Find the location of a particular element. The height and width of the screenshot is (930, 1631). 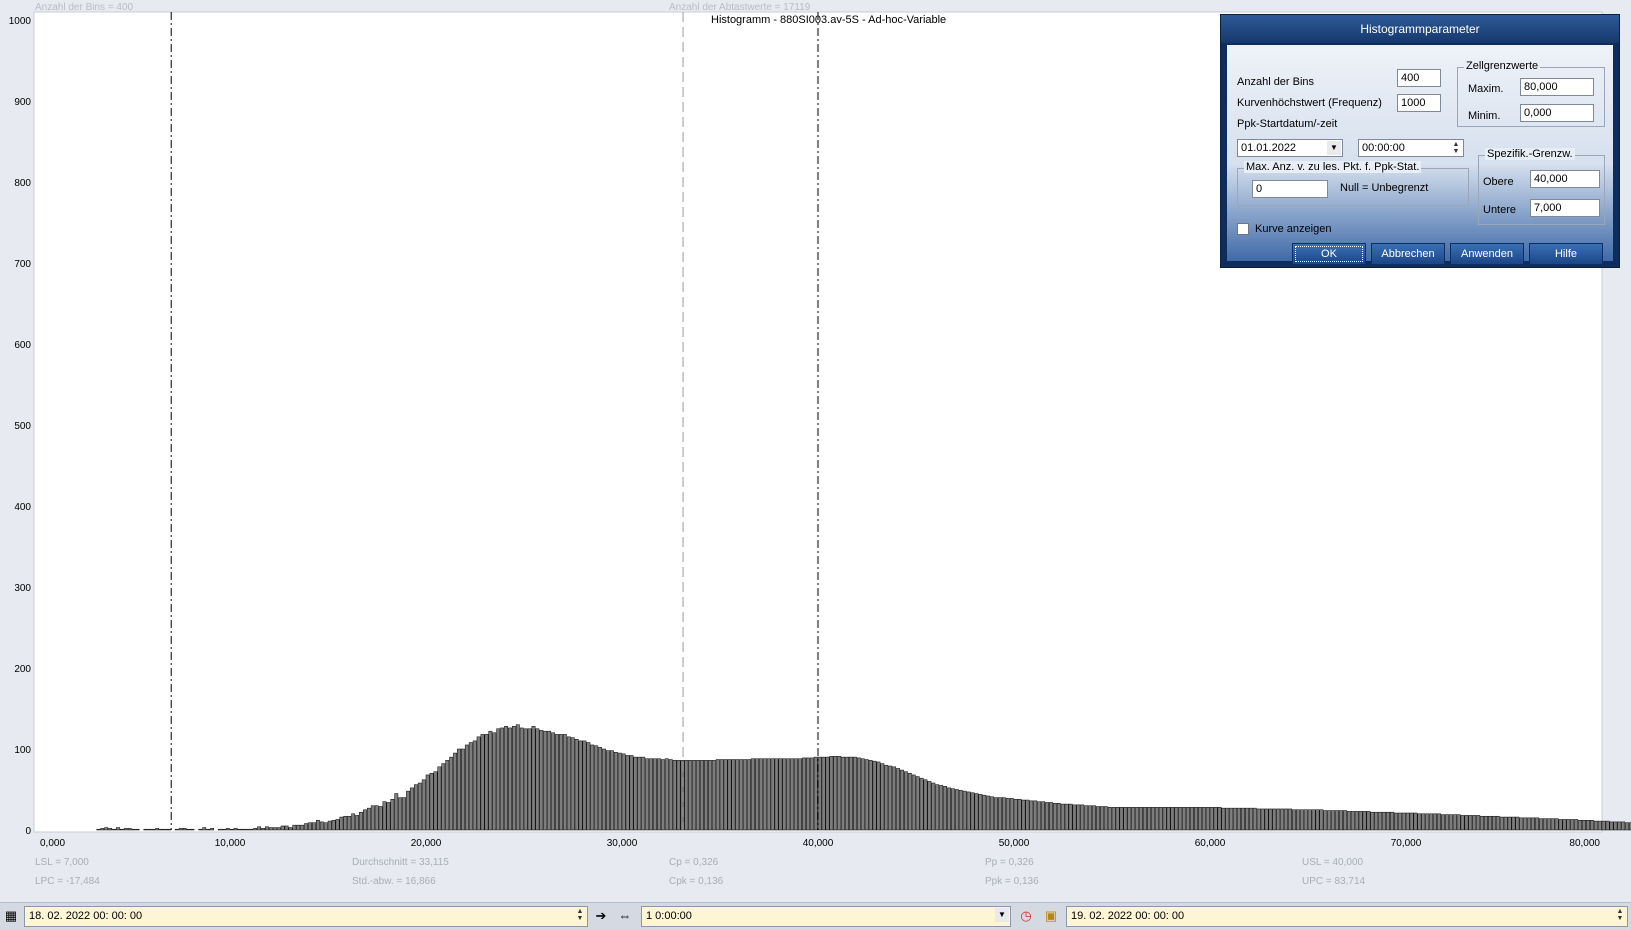

ppk-date-combo: 01.01.2022 ▼ is located at coordinates (1290, 148).